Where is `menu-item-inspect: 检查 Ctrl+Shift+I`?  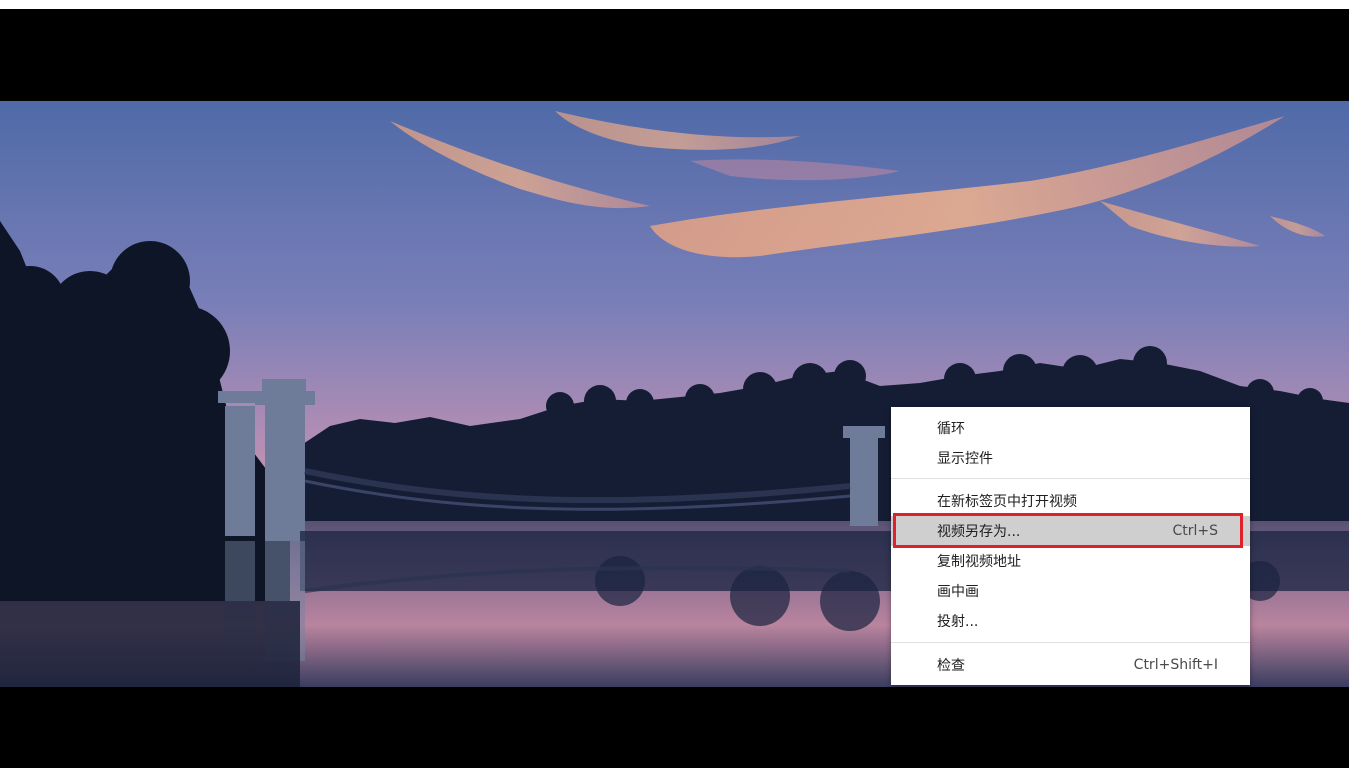 menu-item-inspect: 检查 Ctrl+Shift+I is located at coordinates (1070, 665).